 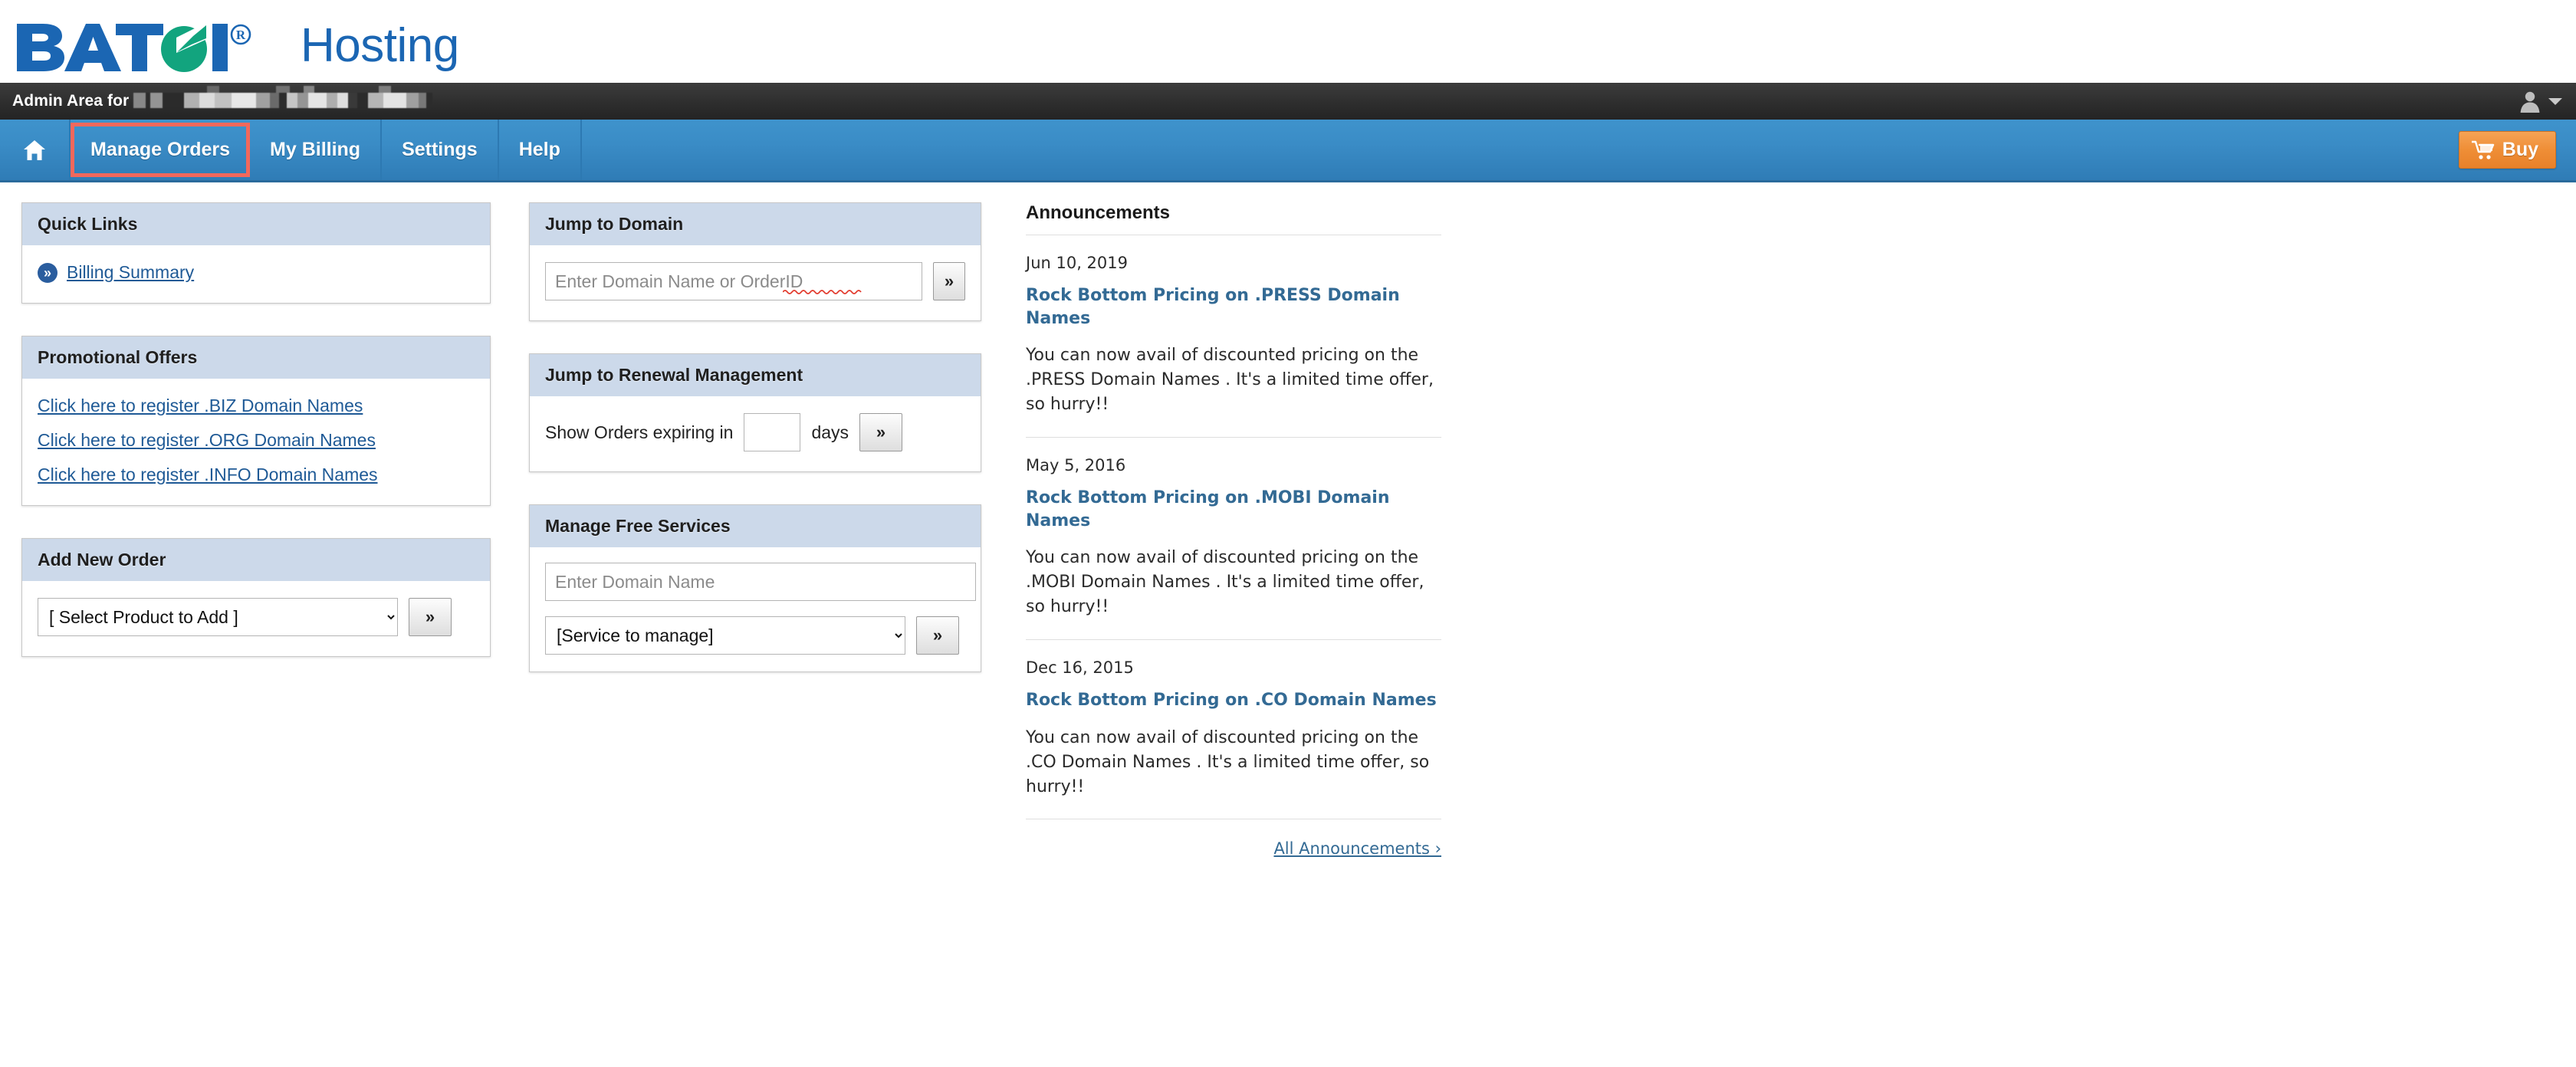 What do you see at coordinates (772, 432) in the screenshot?
I see `expiring-days-input` at bounding box center [772, 432].